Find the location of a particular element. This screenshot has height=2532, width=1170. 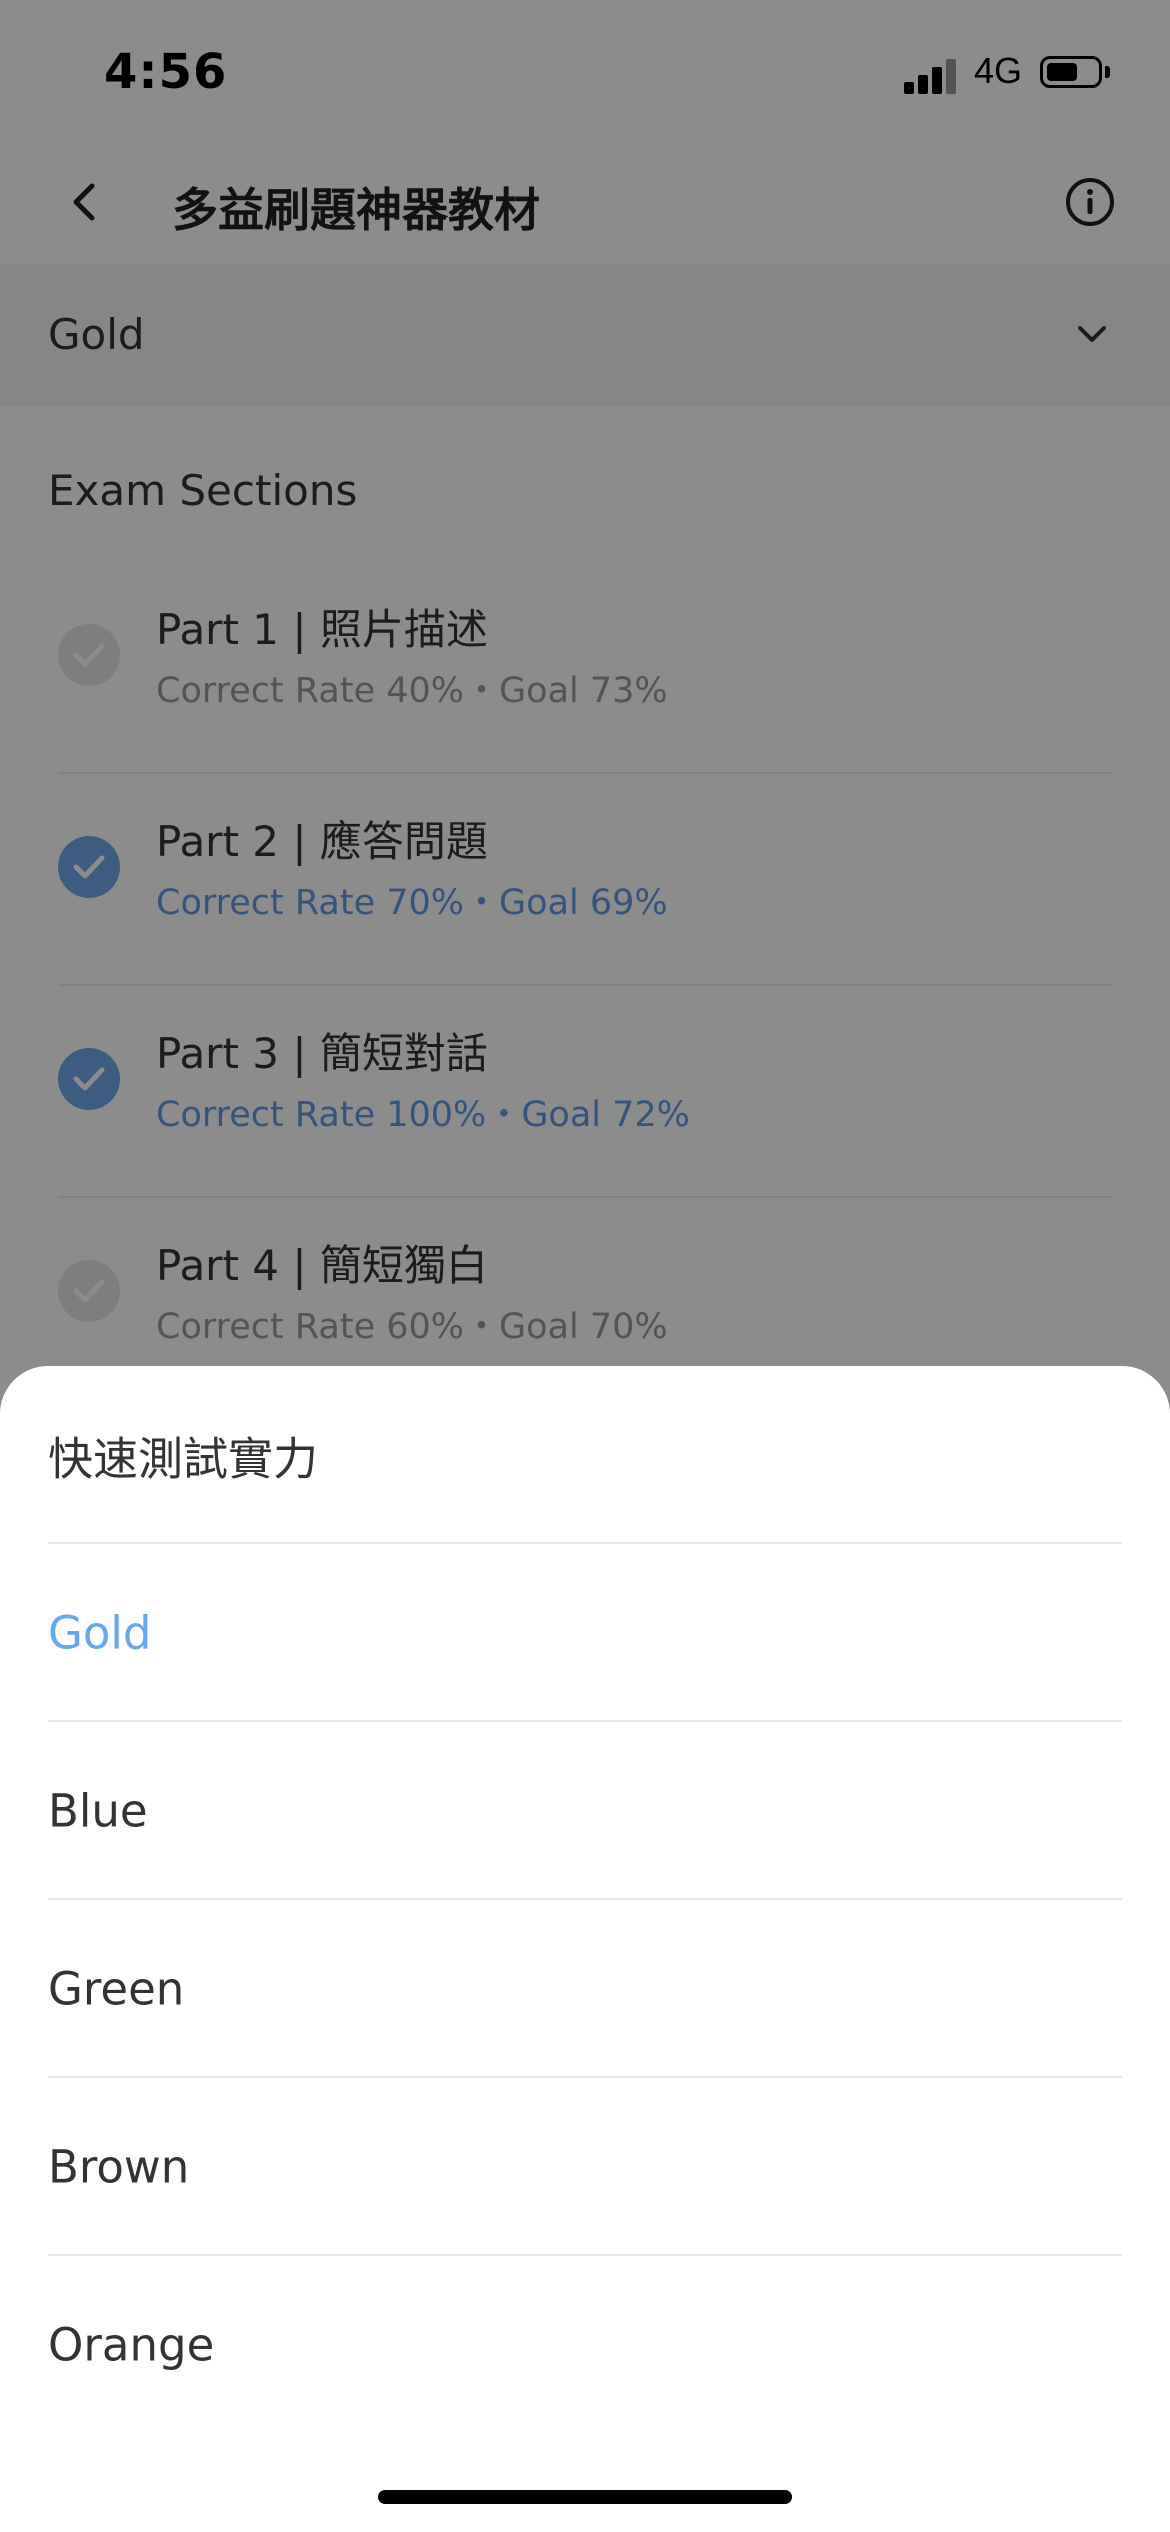

sheet-option-label: Green is located at coordinates (116, 1989).